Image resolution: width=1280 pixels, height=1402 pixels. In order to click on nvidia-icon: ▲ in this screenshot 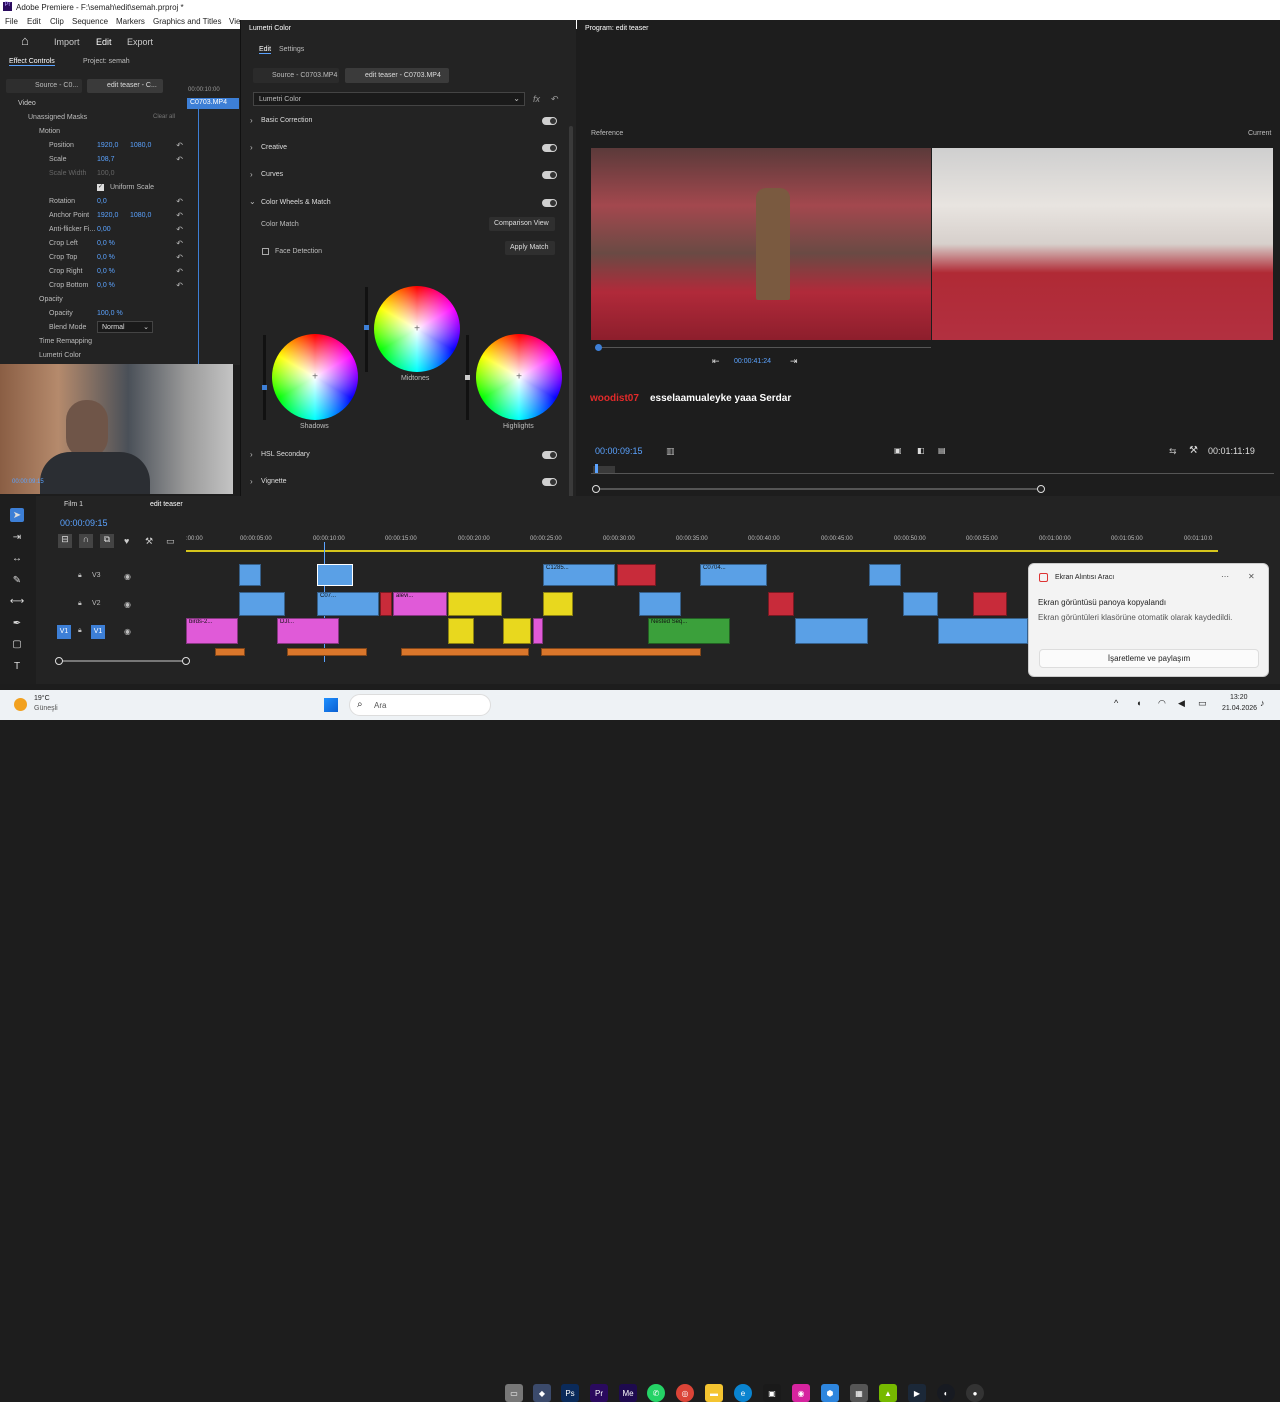, I will do `click(888, 1393)`.